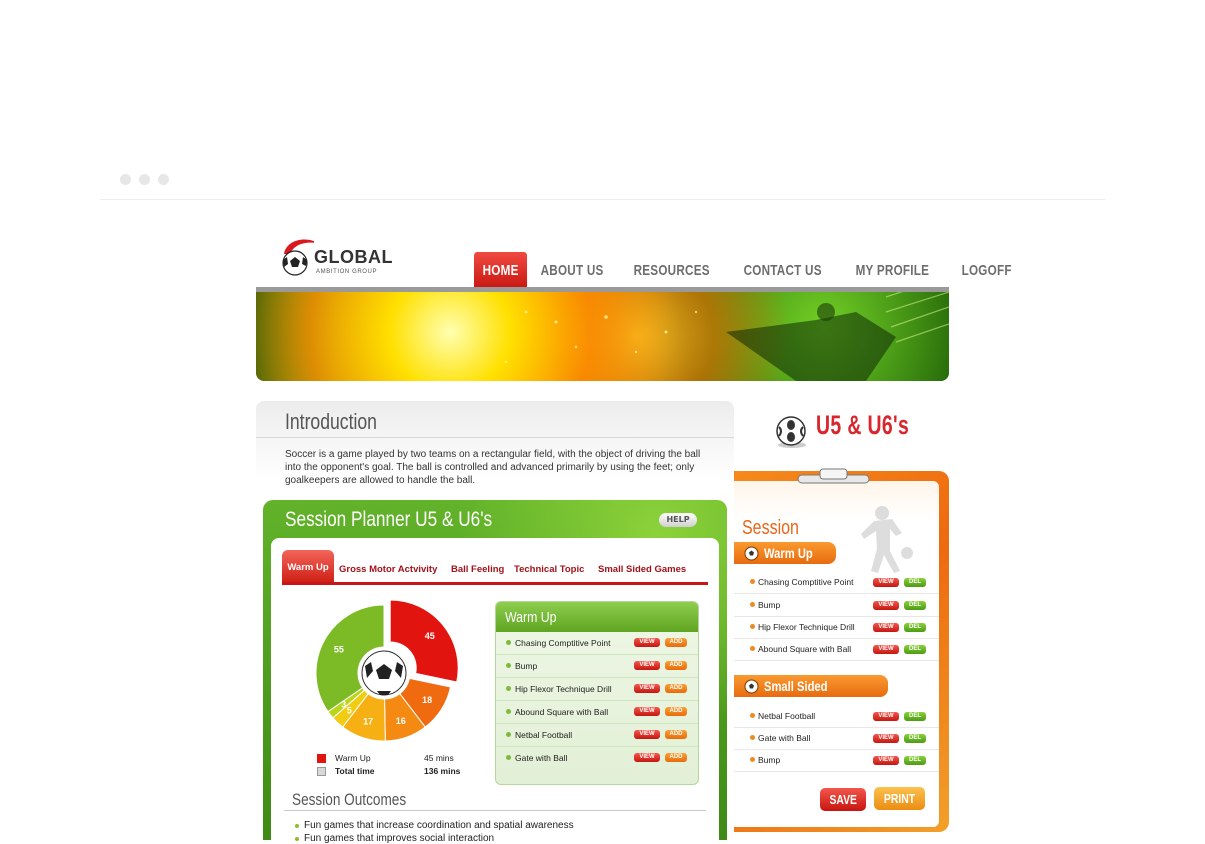 Image resolution: width=1205 pixels, height=844 pixels. What do you see at coordinates (642, 569) in the screenshot?
I see `tab-small-sided-games: Small Sided Games` at bounding box center [642, 569].